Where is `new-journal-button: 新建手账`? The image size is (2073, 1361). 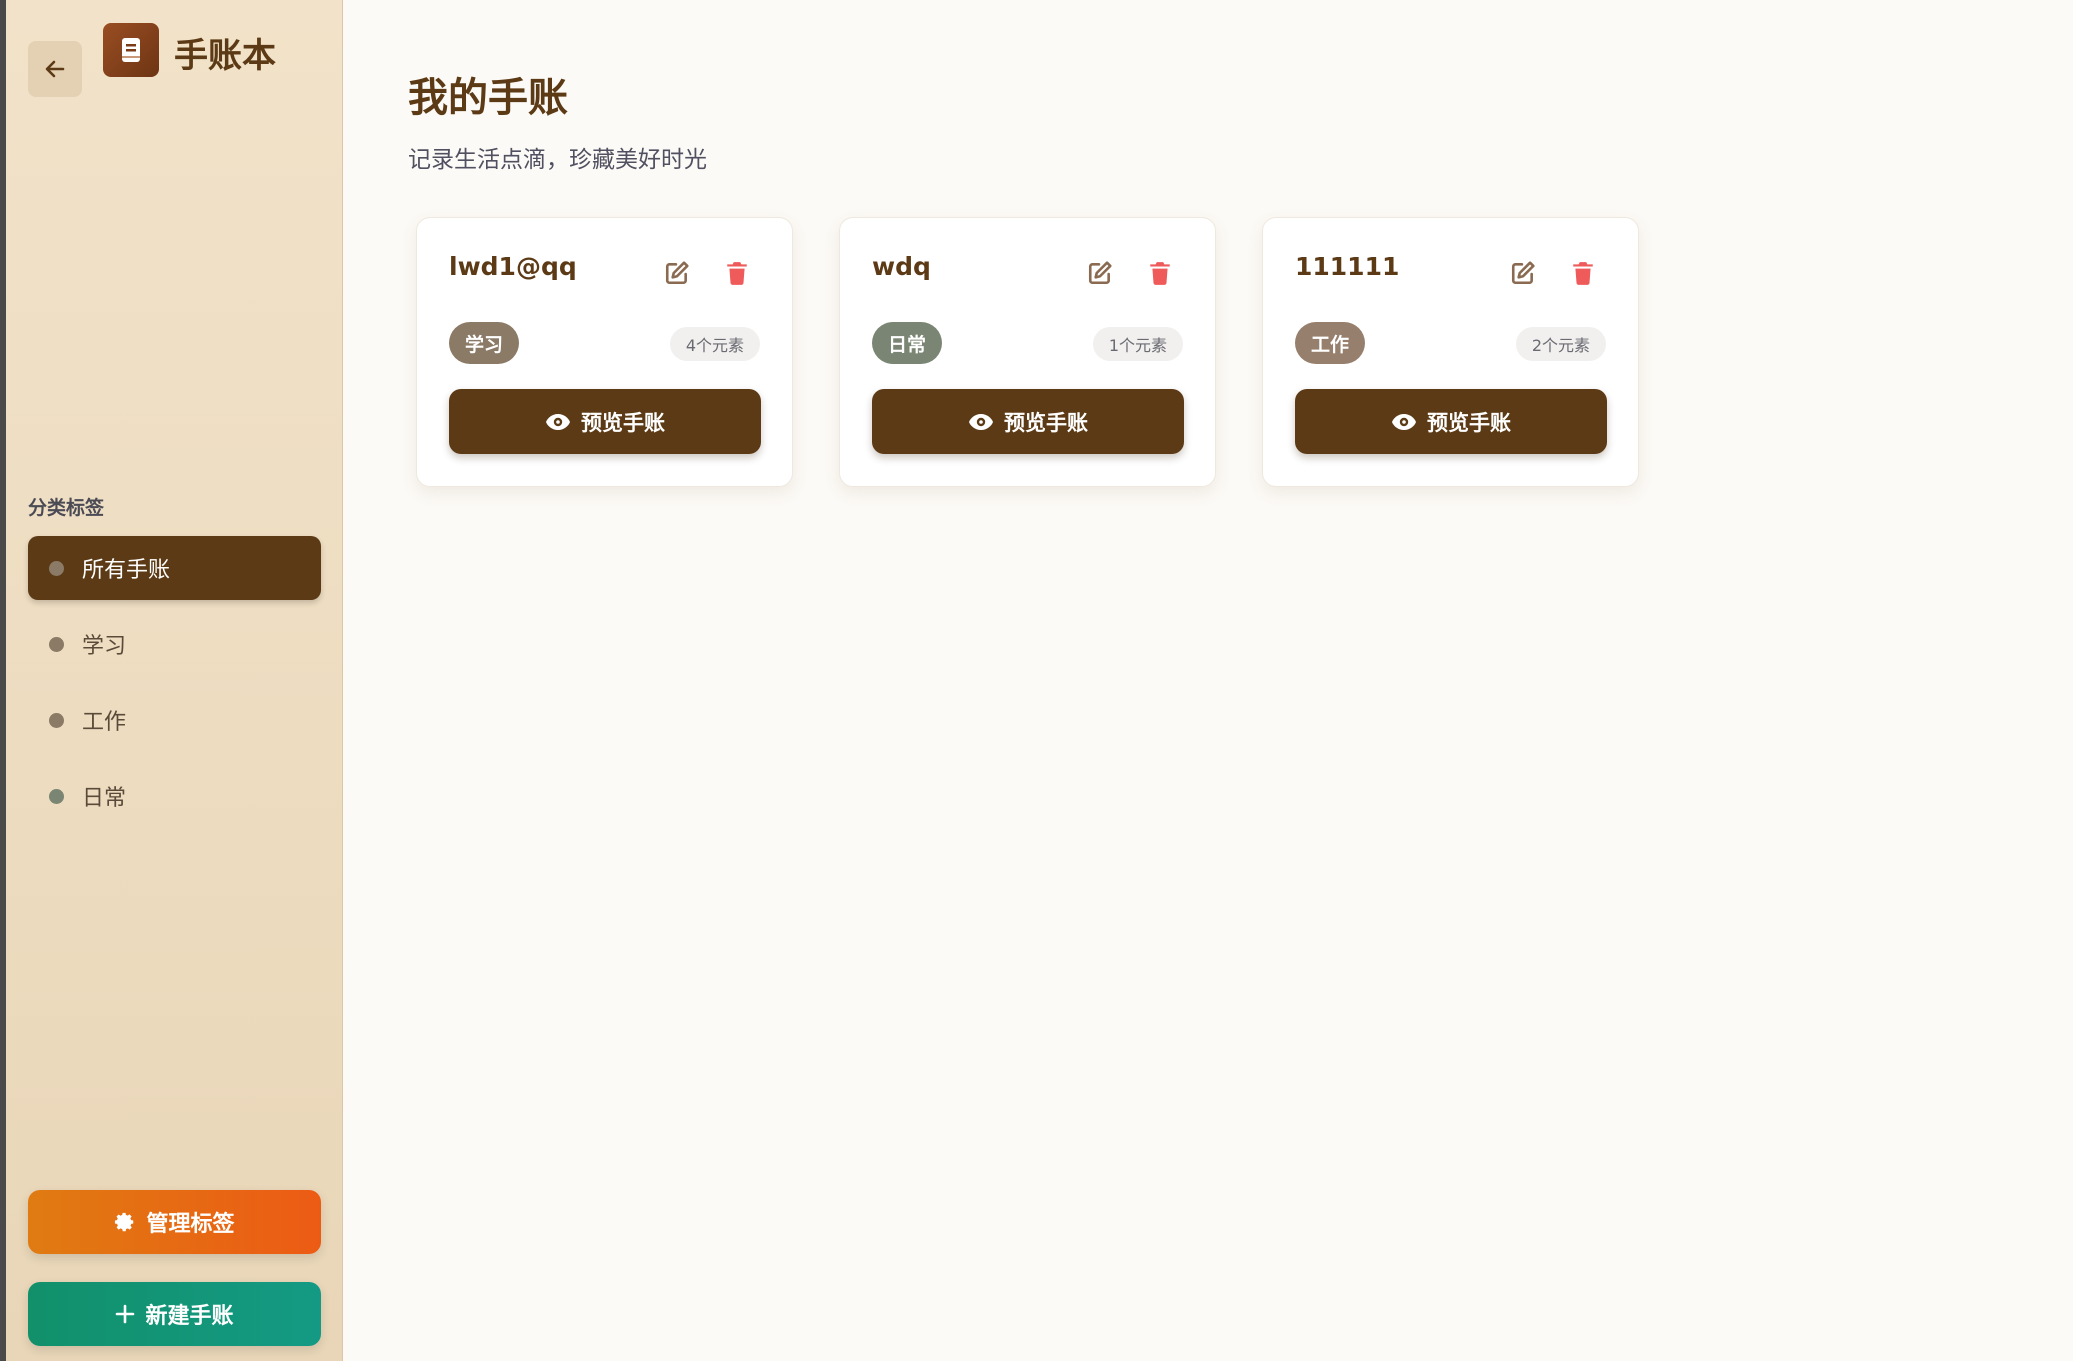 new-journal-button: 新建手账 is located at coordinates (174, 1314).